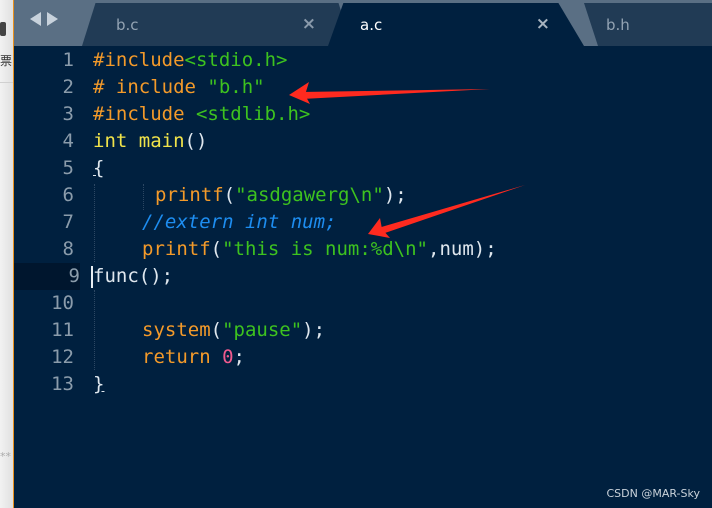  Describe the element at coordinates (62, 357) in the screenshot. I see `line-number: 12` at that location.